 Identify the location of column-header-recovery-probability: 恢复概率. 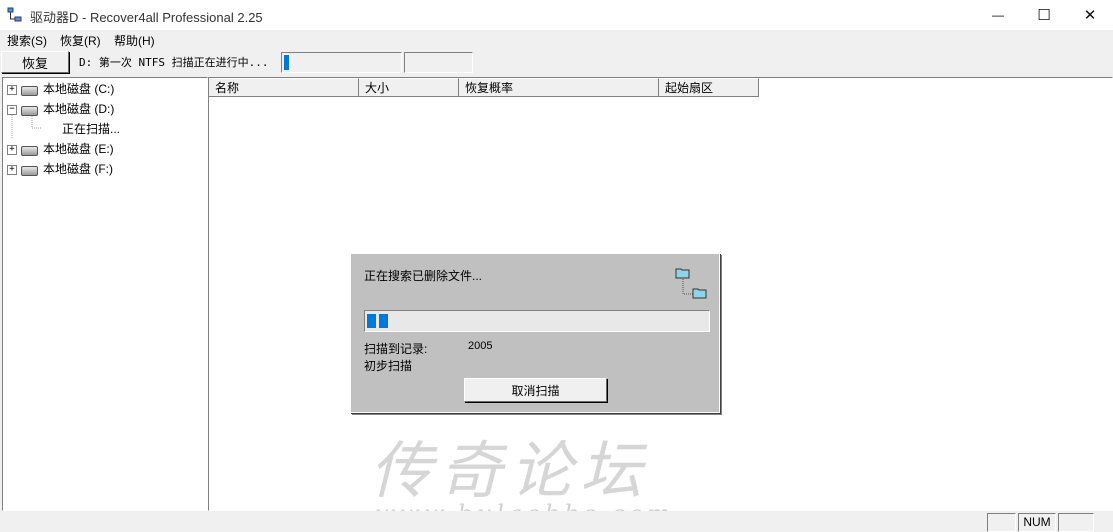
(559, 87).